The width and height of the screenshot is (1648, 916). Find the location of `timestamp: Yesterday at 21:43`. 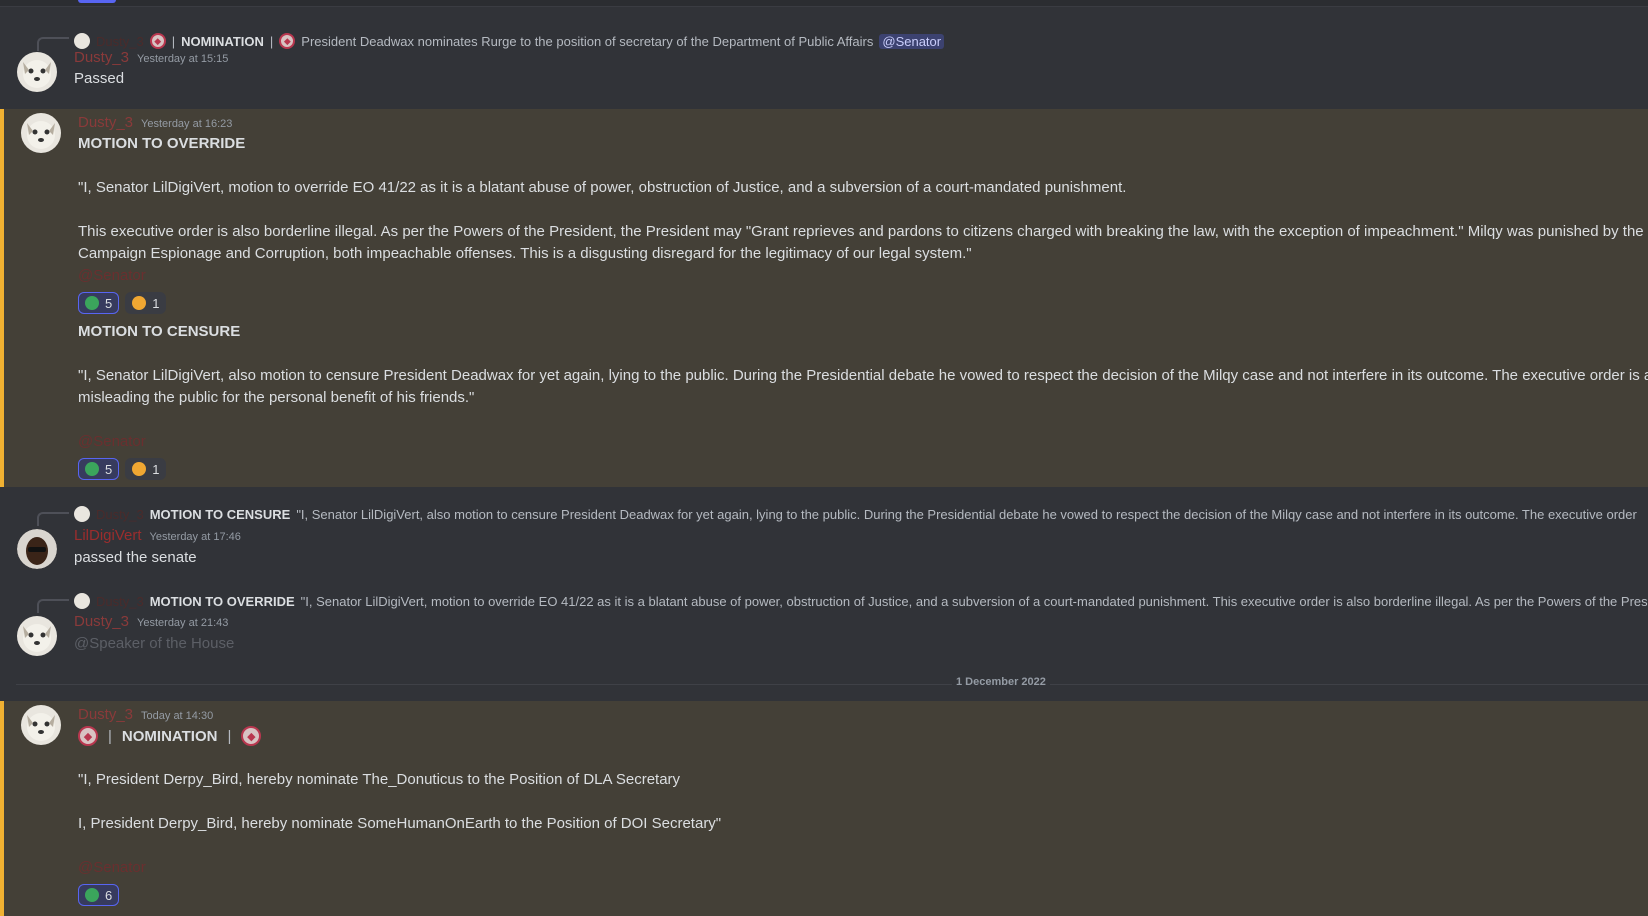

timestamp: Yesterday at 21:43 is located at coordinates (182, 623).